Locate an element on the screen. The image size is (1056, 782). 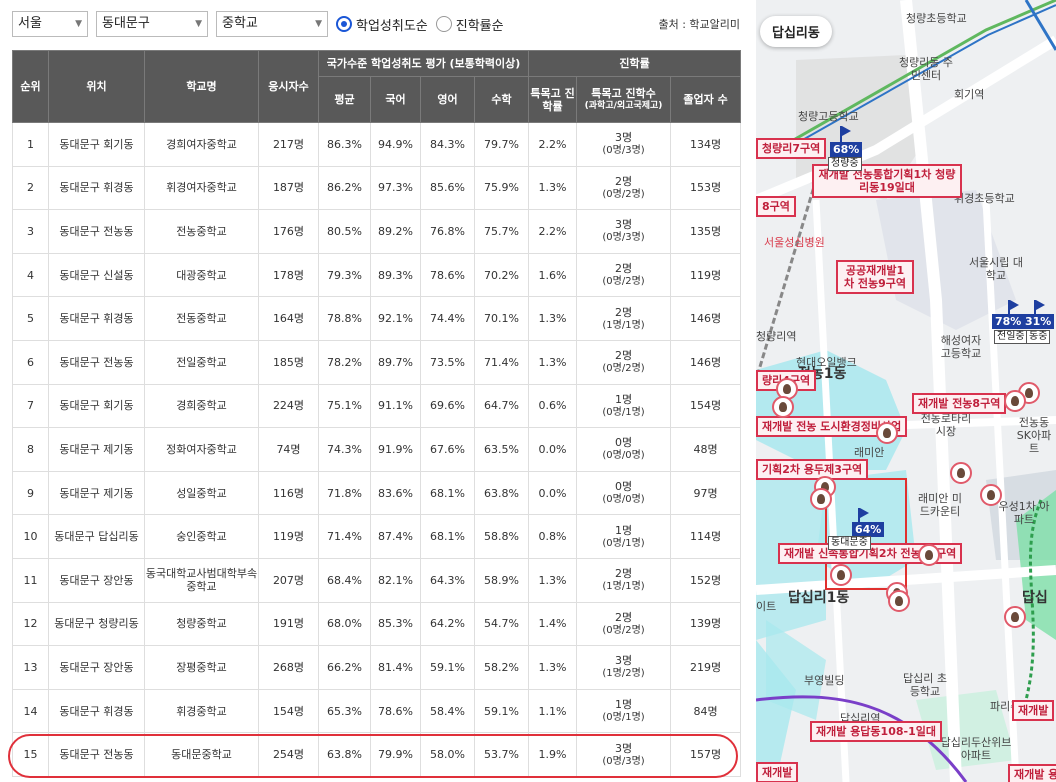
cell-special-rate: 0.0% is located at coordinates (553, 493).